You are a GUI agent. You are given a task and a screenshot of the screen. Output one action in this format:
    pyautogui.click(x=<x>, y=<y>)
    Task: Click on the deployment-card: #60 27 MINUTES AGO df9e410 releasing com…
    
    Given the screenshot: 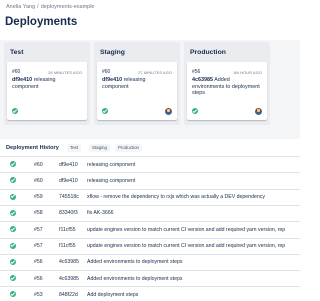 What is the action you would take?
    pyautogui.click(x=137, y=91)
    